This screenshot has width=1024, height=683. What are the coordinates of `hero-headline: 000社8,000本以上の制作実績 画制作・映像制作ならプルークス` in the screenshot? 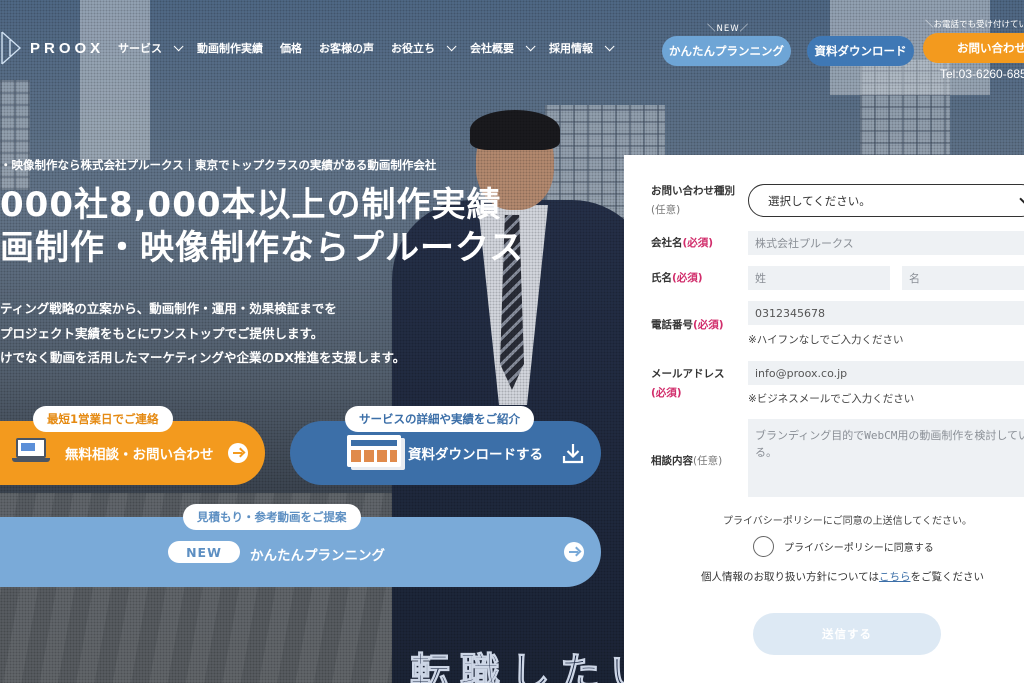 It's located at (262, 227).